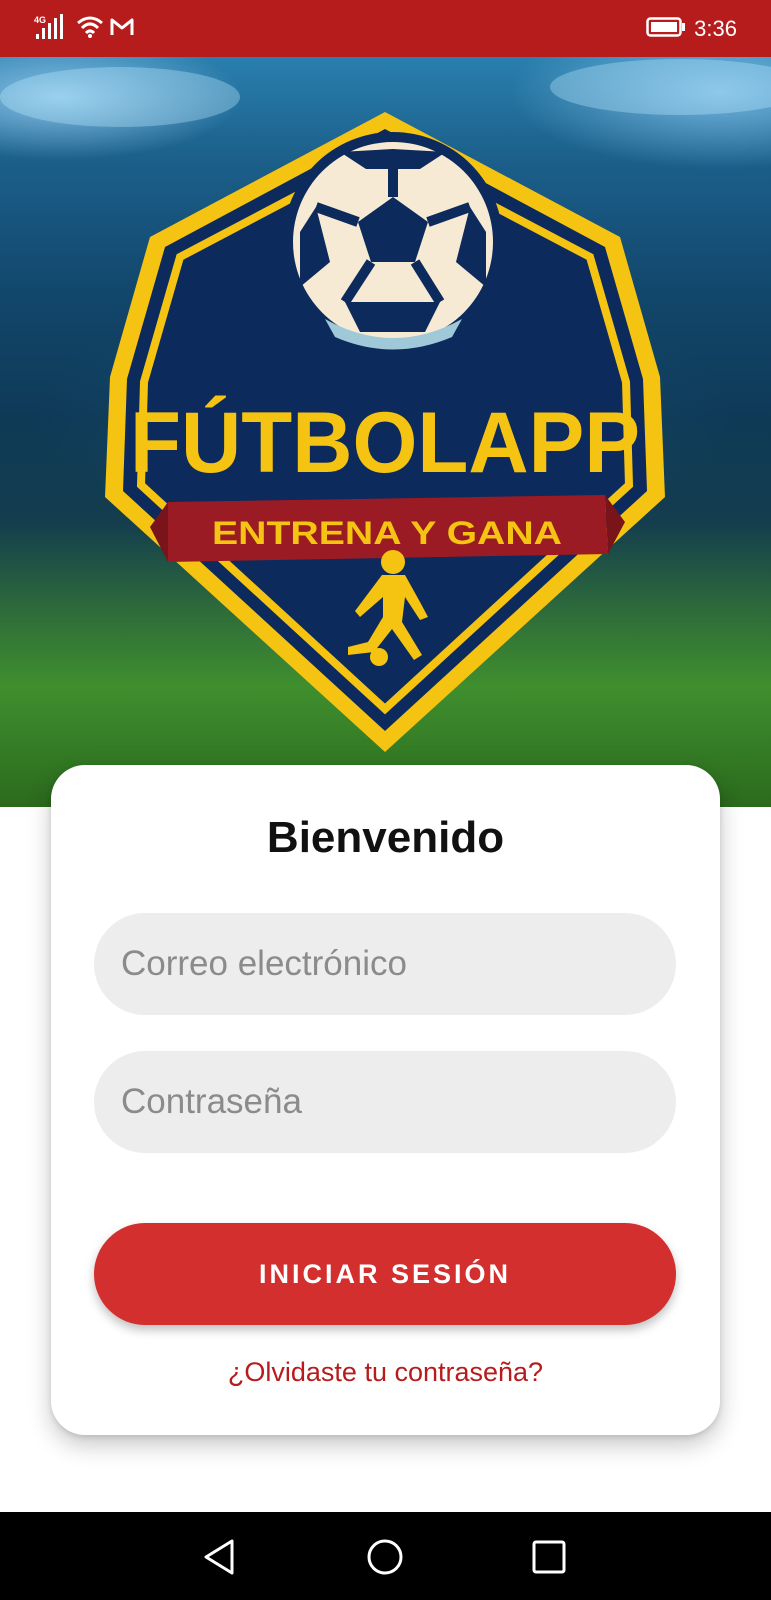 Image resolution: width=771 pixels, height=1600 pixels. What do you see at coordinates (40, 20) in the screenshot?
I see `network-type-label: 4G` at bounding box center [40, 20].